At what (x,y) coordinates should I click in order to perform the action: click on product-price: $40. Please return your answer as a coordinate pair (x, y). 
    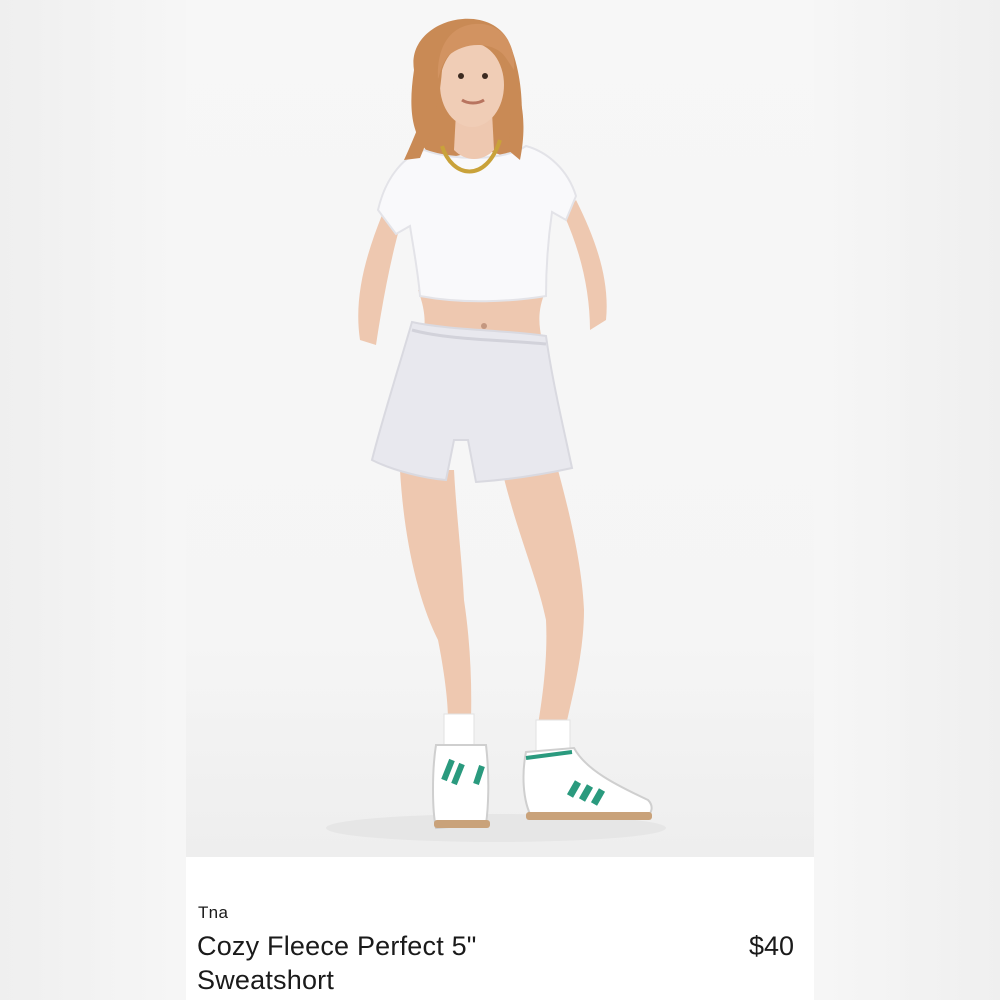
    Looking at the image, I should click on (771, 946).